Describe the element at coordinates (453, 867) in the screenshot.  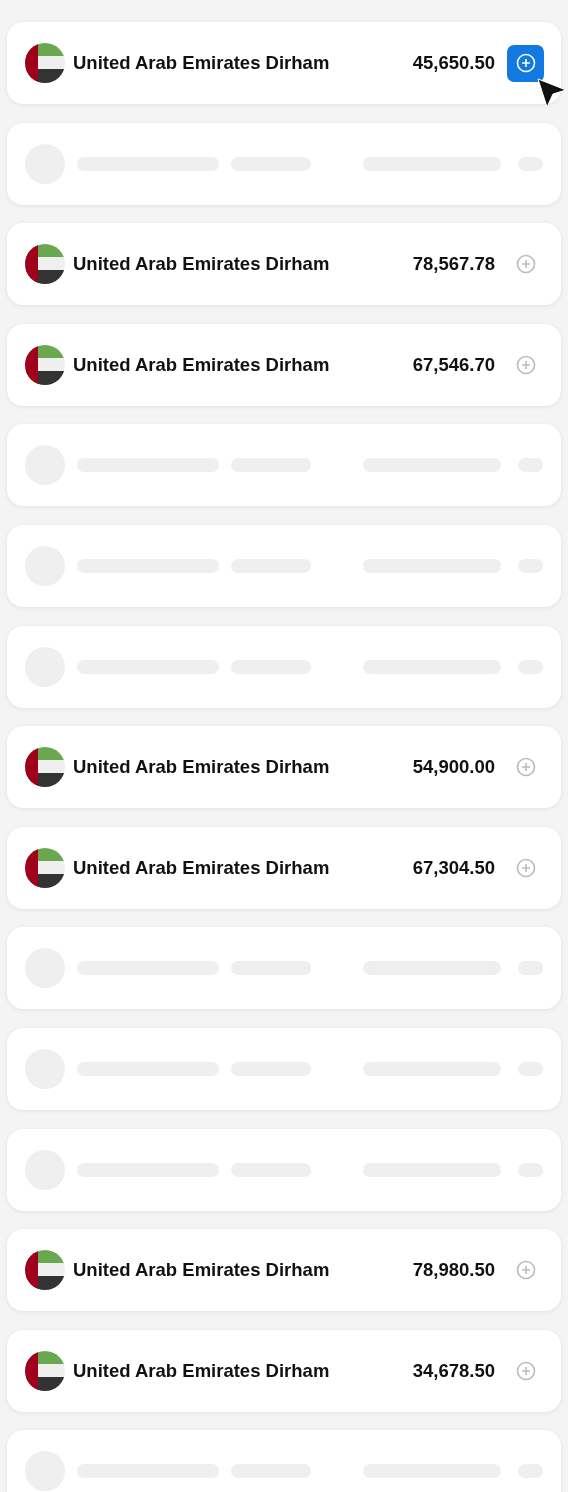
I see `currency-amount: 67,304.50` at that location.